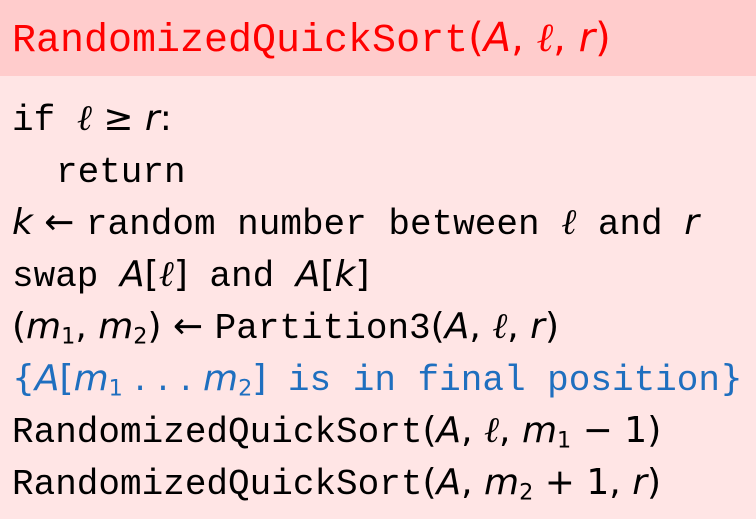  Describe the element at coordinates (322, 328) in the screenshot. I see `function-partition3: Partition3` at that location.